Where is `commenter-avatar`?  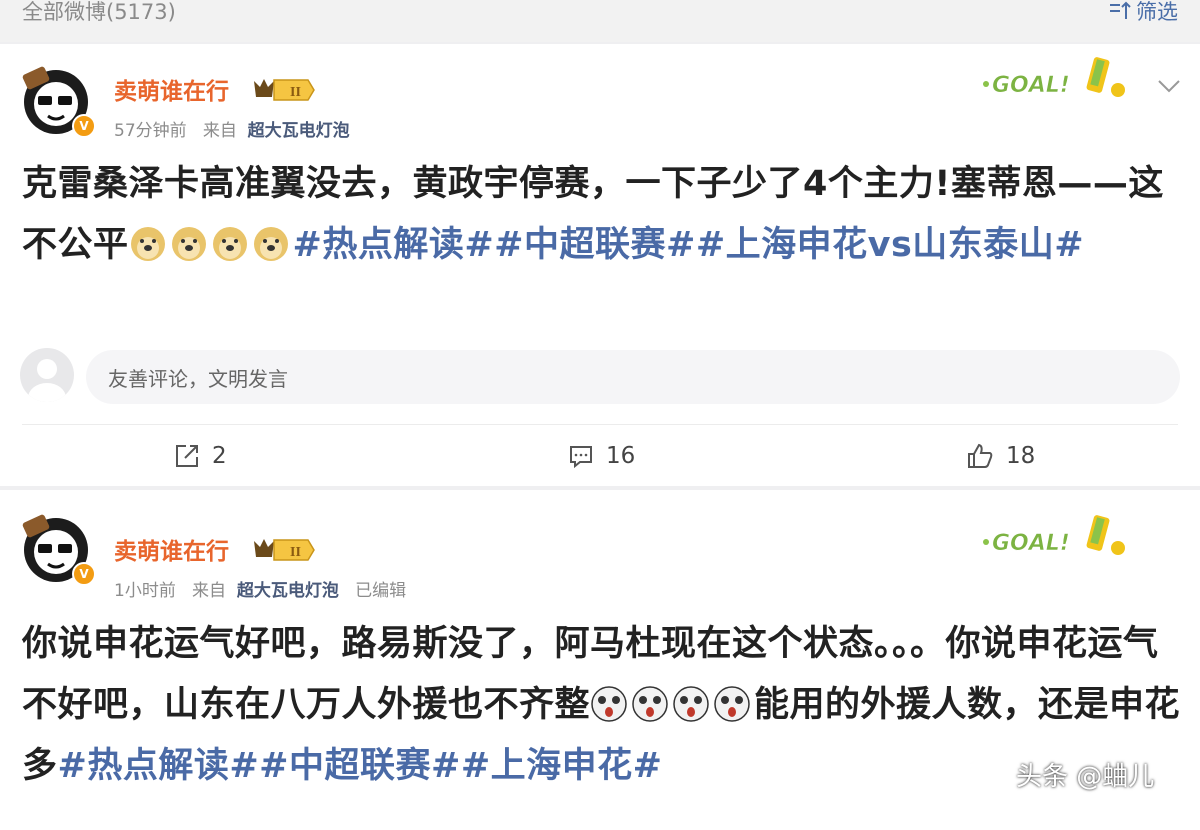
commenter-avatar is located at coordinates (47, 375).